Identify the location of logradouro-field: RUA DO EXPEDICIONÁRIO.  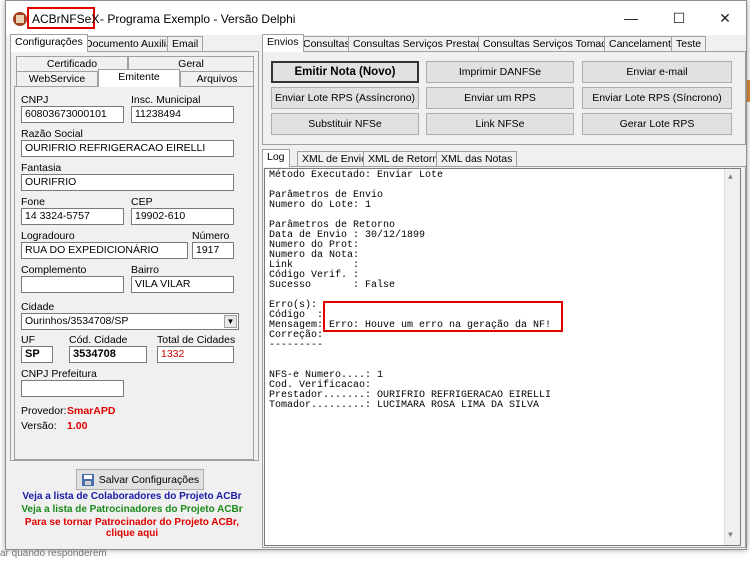
(104, 250).